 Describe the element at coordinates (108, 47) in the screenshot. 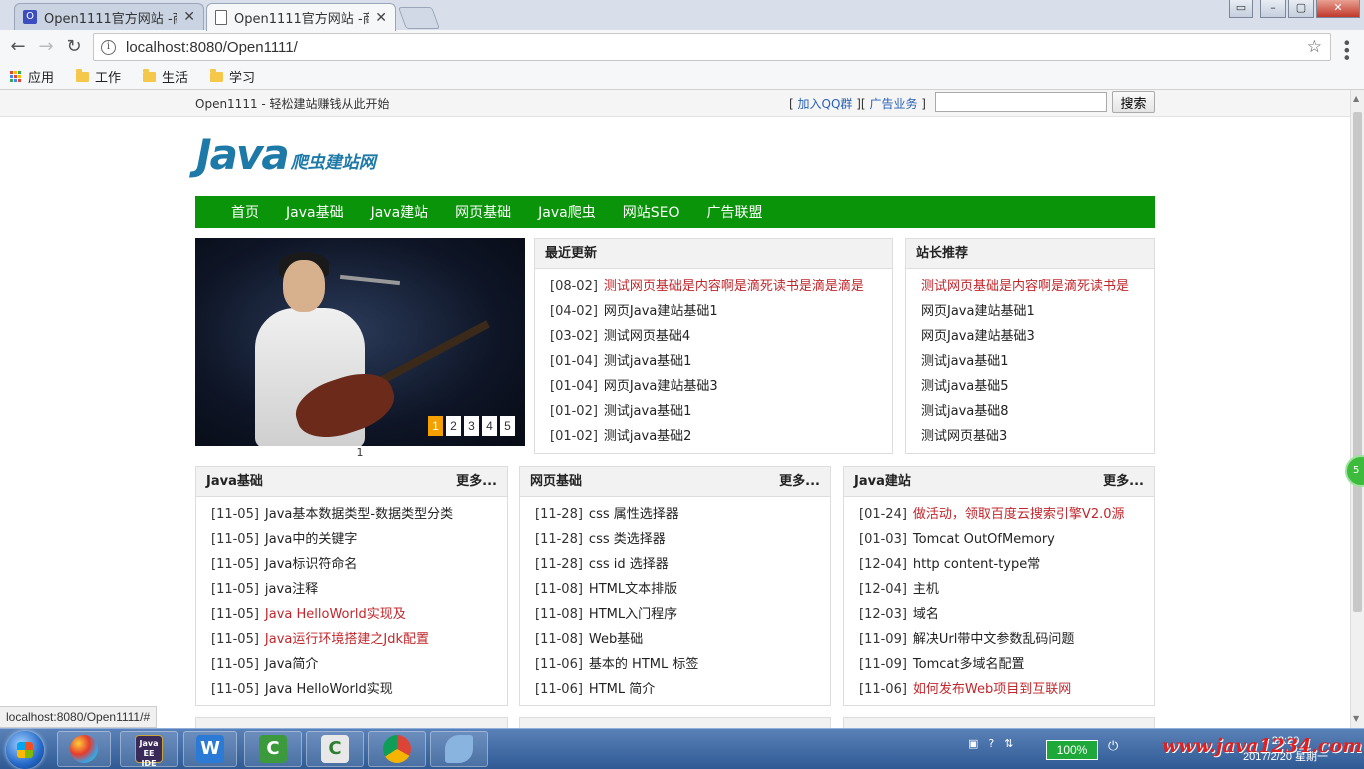

I see `info-icon: i` at that location.